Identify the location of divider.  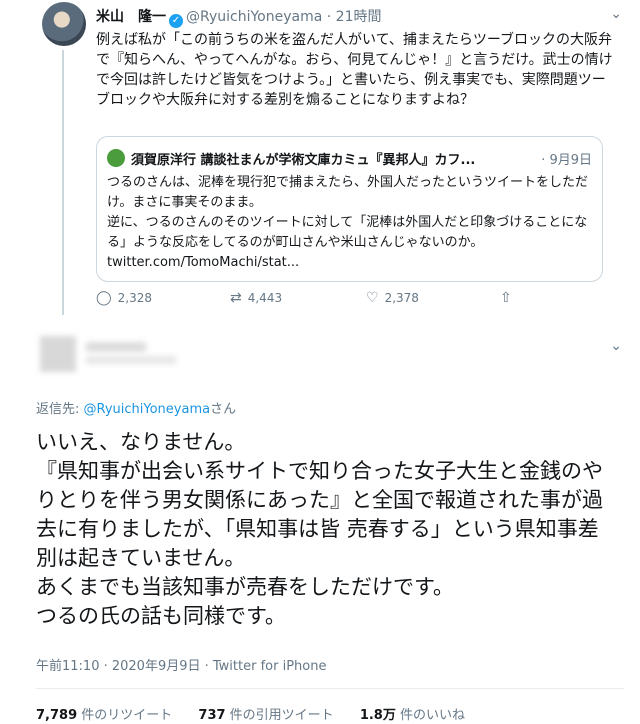
(330, 688).